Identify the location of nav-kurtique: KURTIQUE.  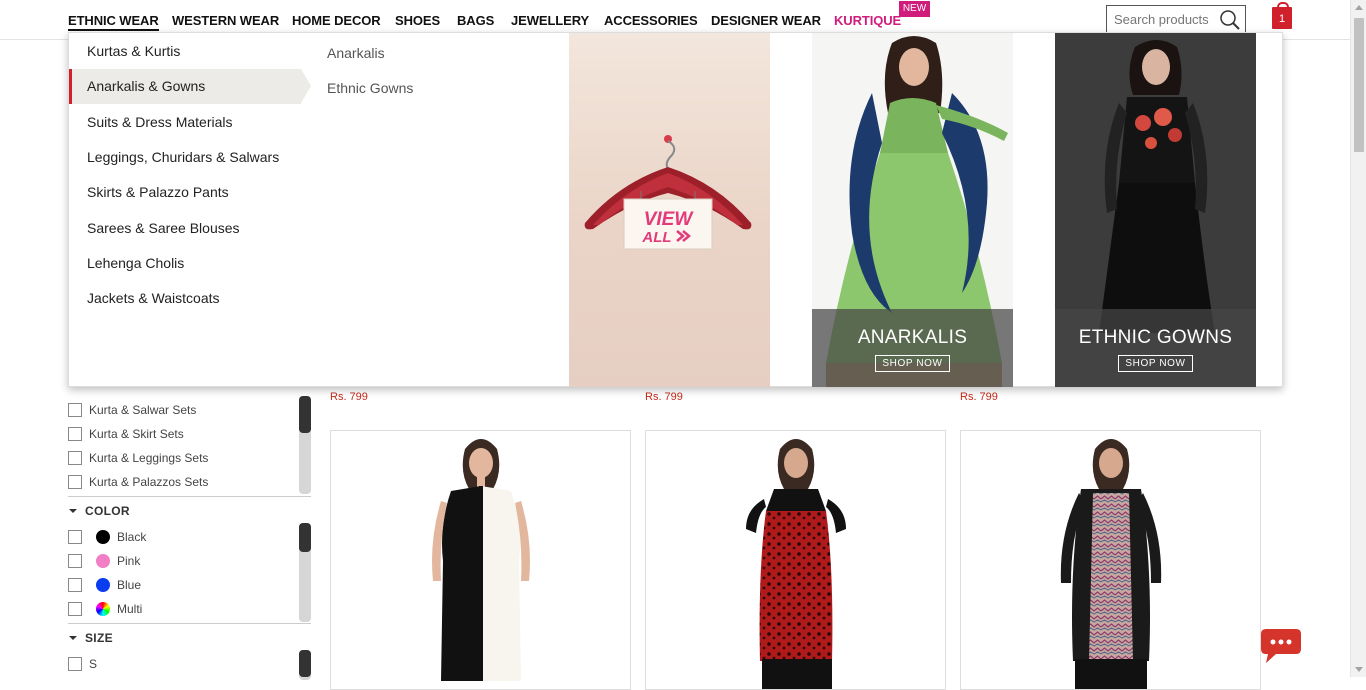
(867, 20).